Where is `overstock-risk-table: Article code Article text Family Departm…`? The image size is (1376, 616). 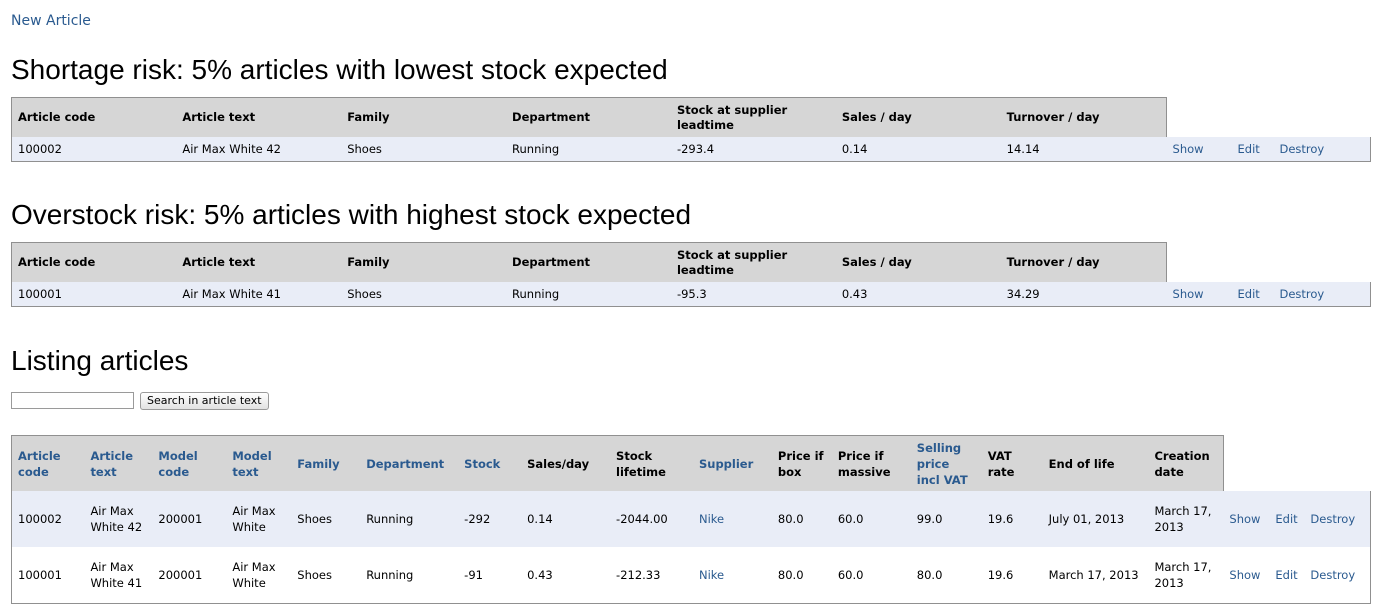 overstock-risk-table: Article code Article text Family Departm… is located at coordinates (691, 274).